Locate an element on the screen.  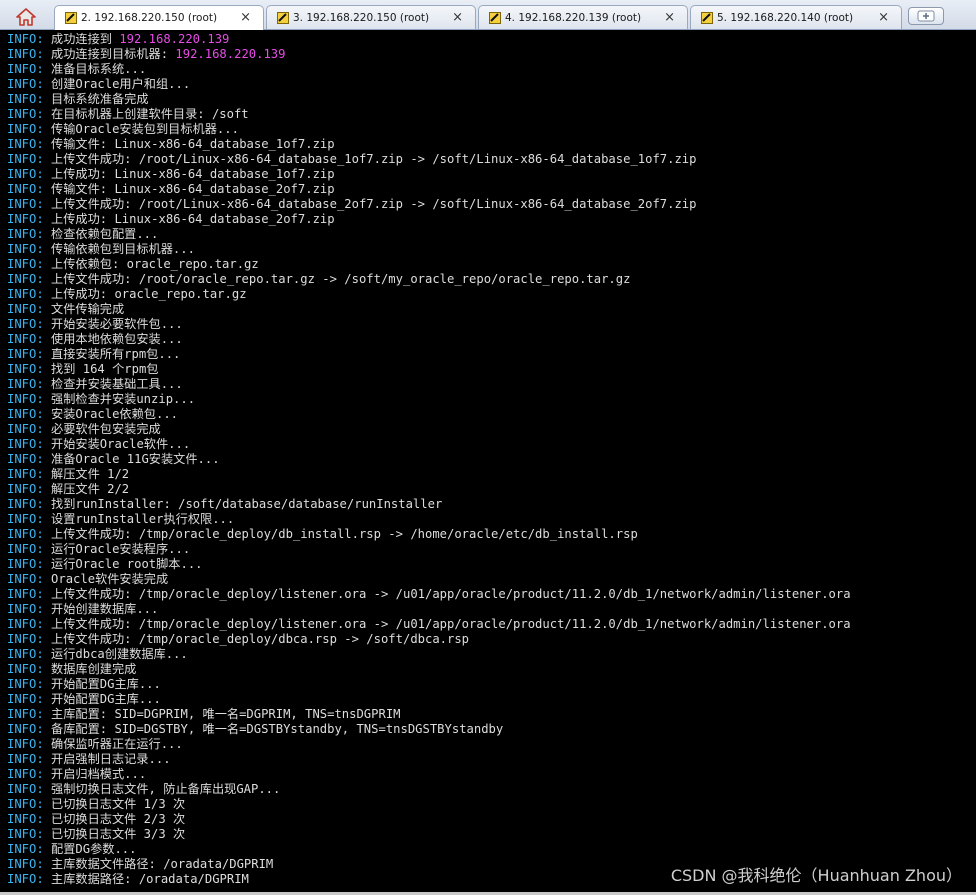
log-message: 解压文件 1/2 is located at coordinates (90, 474).